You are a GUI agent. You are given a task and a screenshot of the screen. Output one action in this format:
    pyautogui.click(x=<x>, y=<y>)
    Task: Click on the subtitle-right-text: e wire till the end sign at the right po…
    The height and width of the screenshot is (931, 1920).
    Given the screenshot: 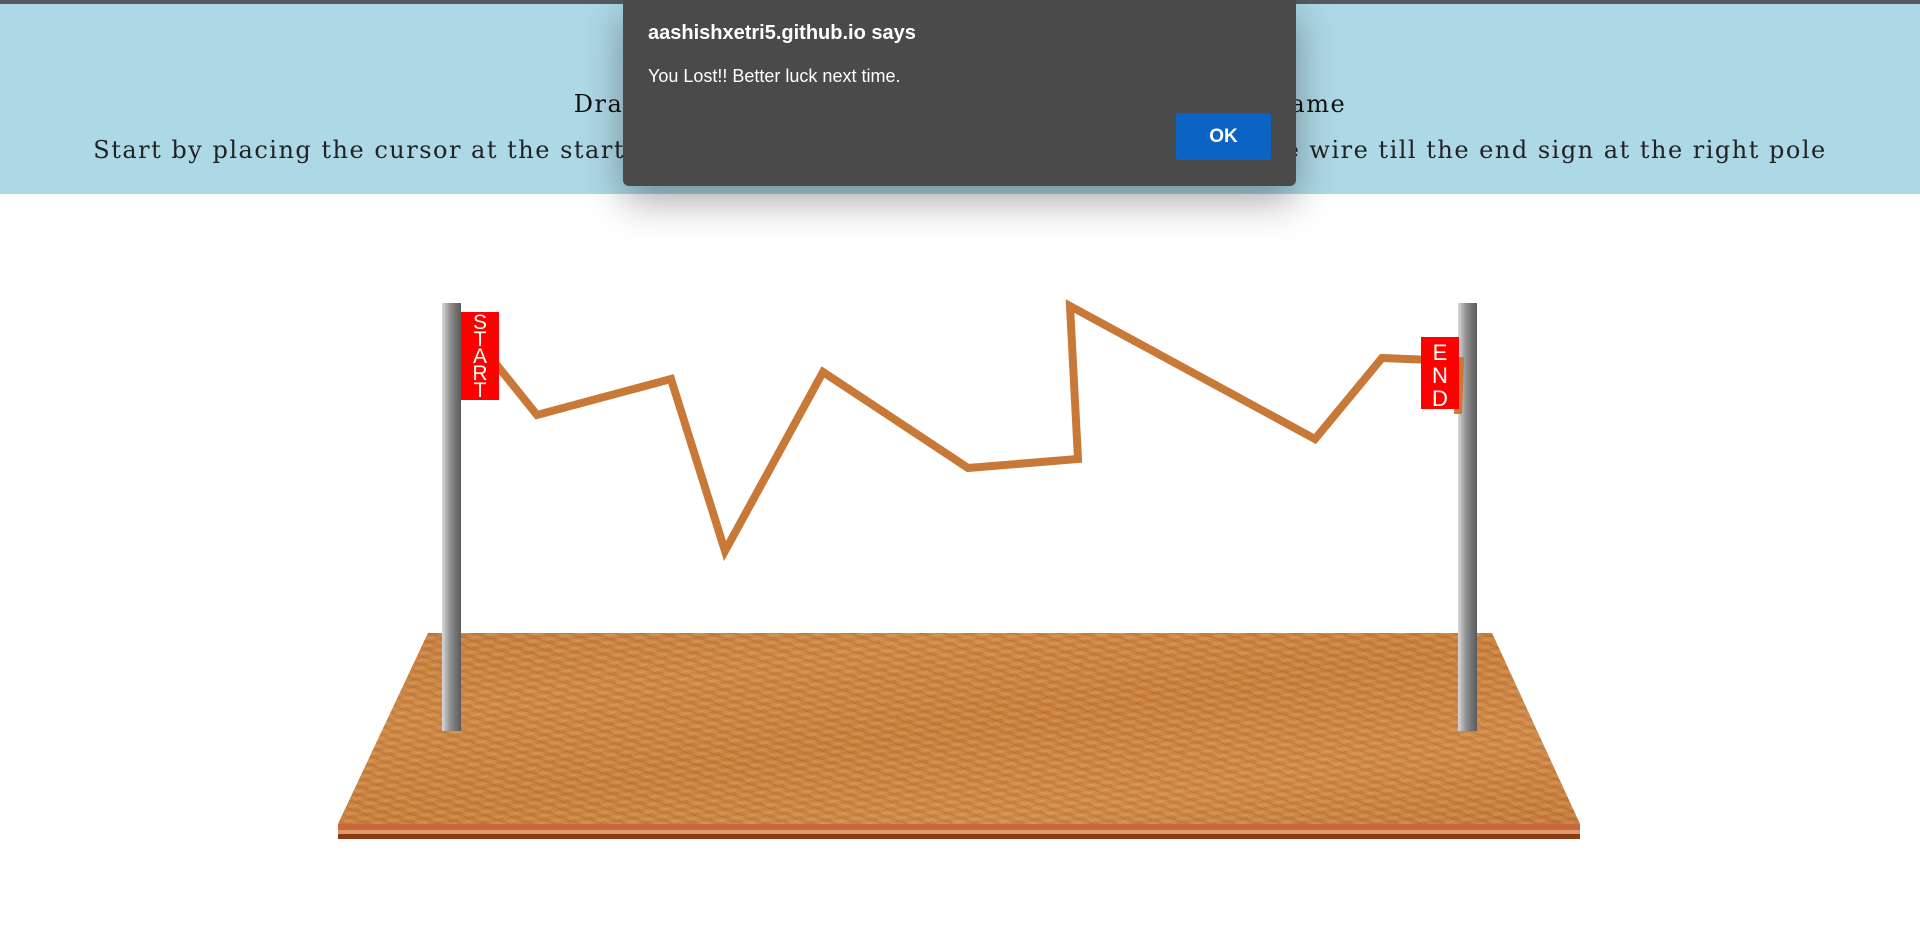 What is the action you would take?
    pyautogui.click(x=1555, y=150)
    